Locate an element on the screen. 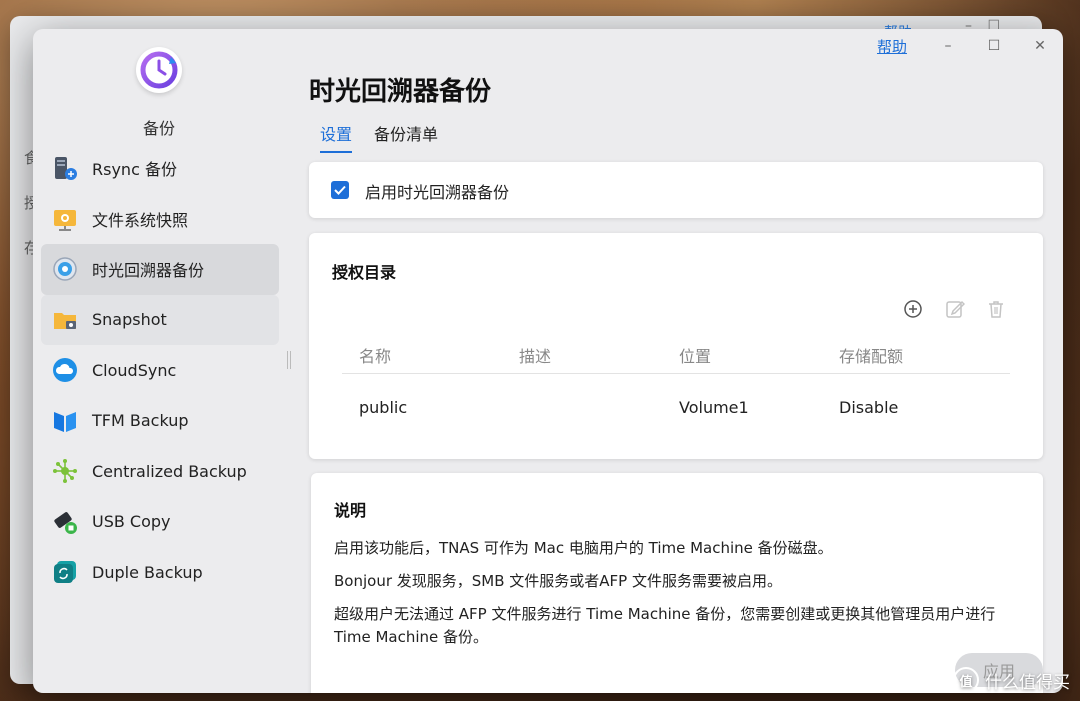 The image size is (1080, 701). snapshot-folder-icon is located at coordinates (65, 320).